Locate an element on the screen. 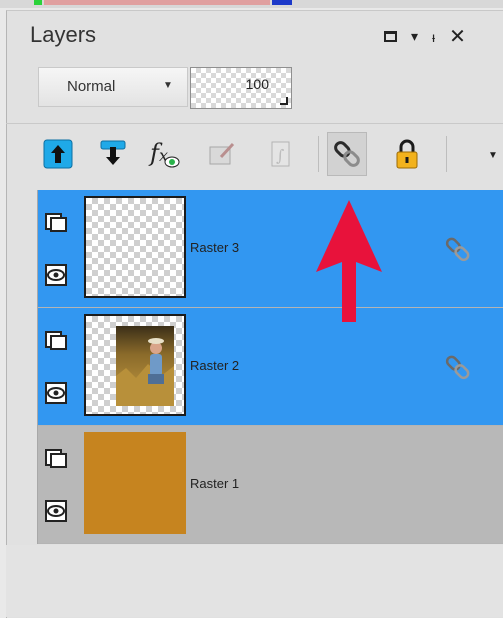 Image resolution: width=503 pixels, height=618 pixels. fx-eye-icon: f x is located at coordinates (164, 153).